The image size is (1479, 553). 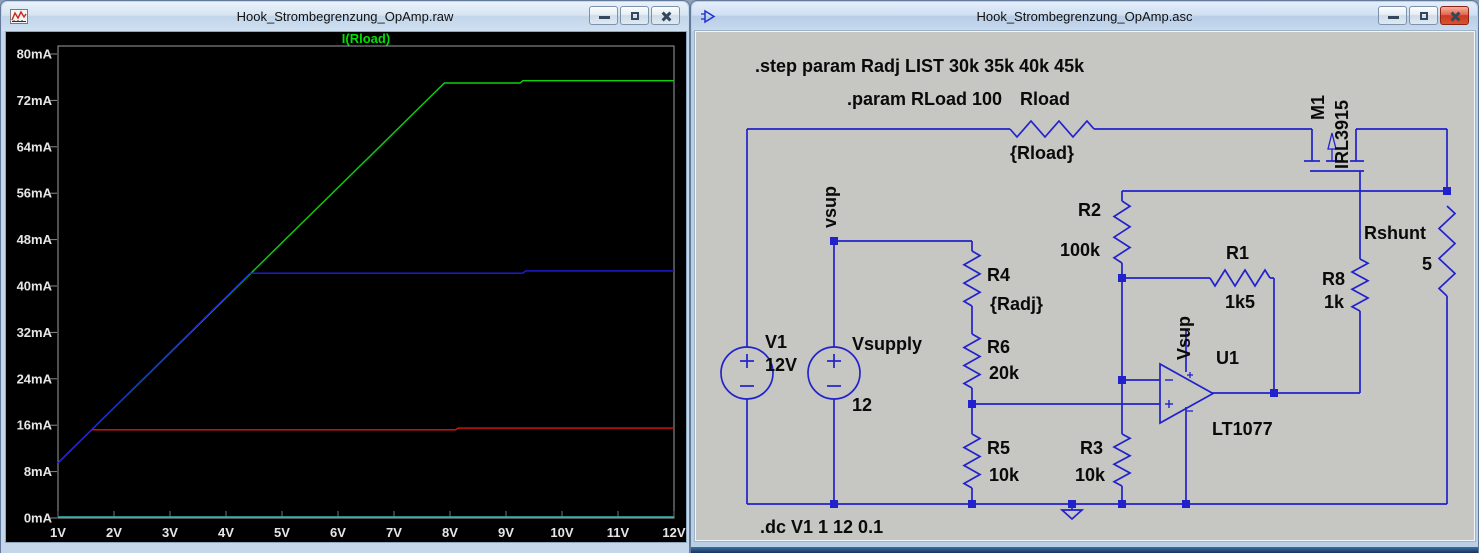 What do you see at coordinates (618, 532) in the screenshot?
I see `x-tick-label: 11V` at bounding box center [618, 532].